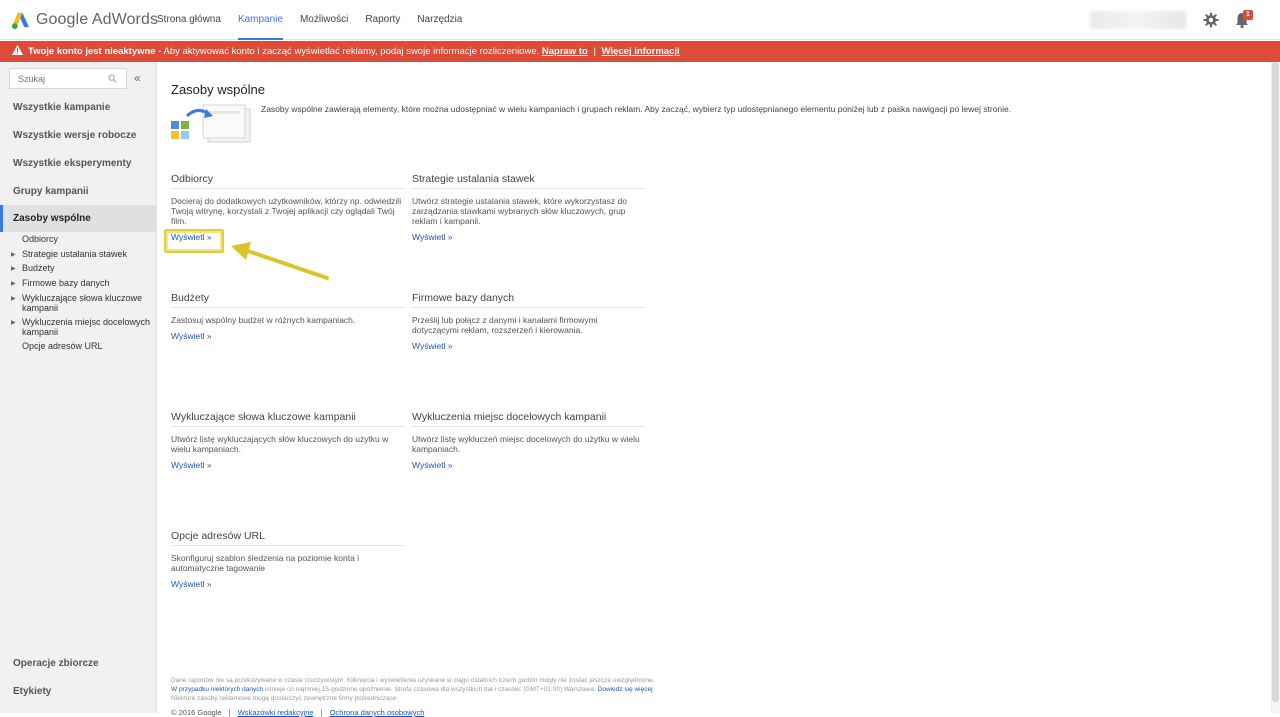  I want to click on sidebar-item-all-experiments: Wszystkie eksperymenty, so click(78, 163).